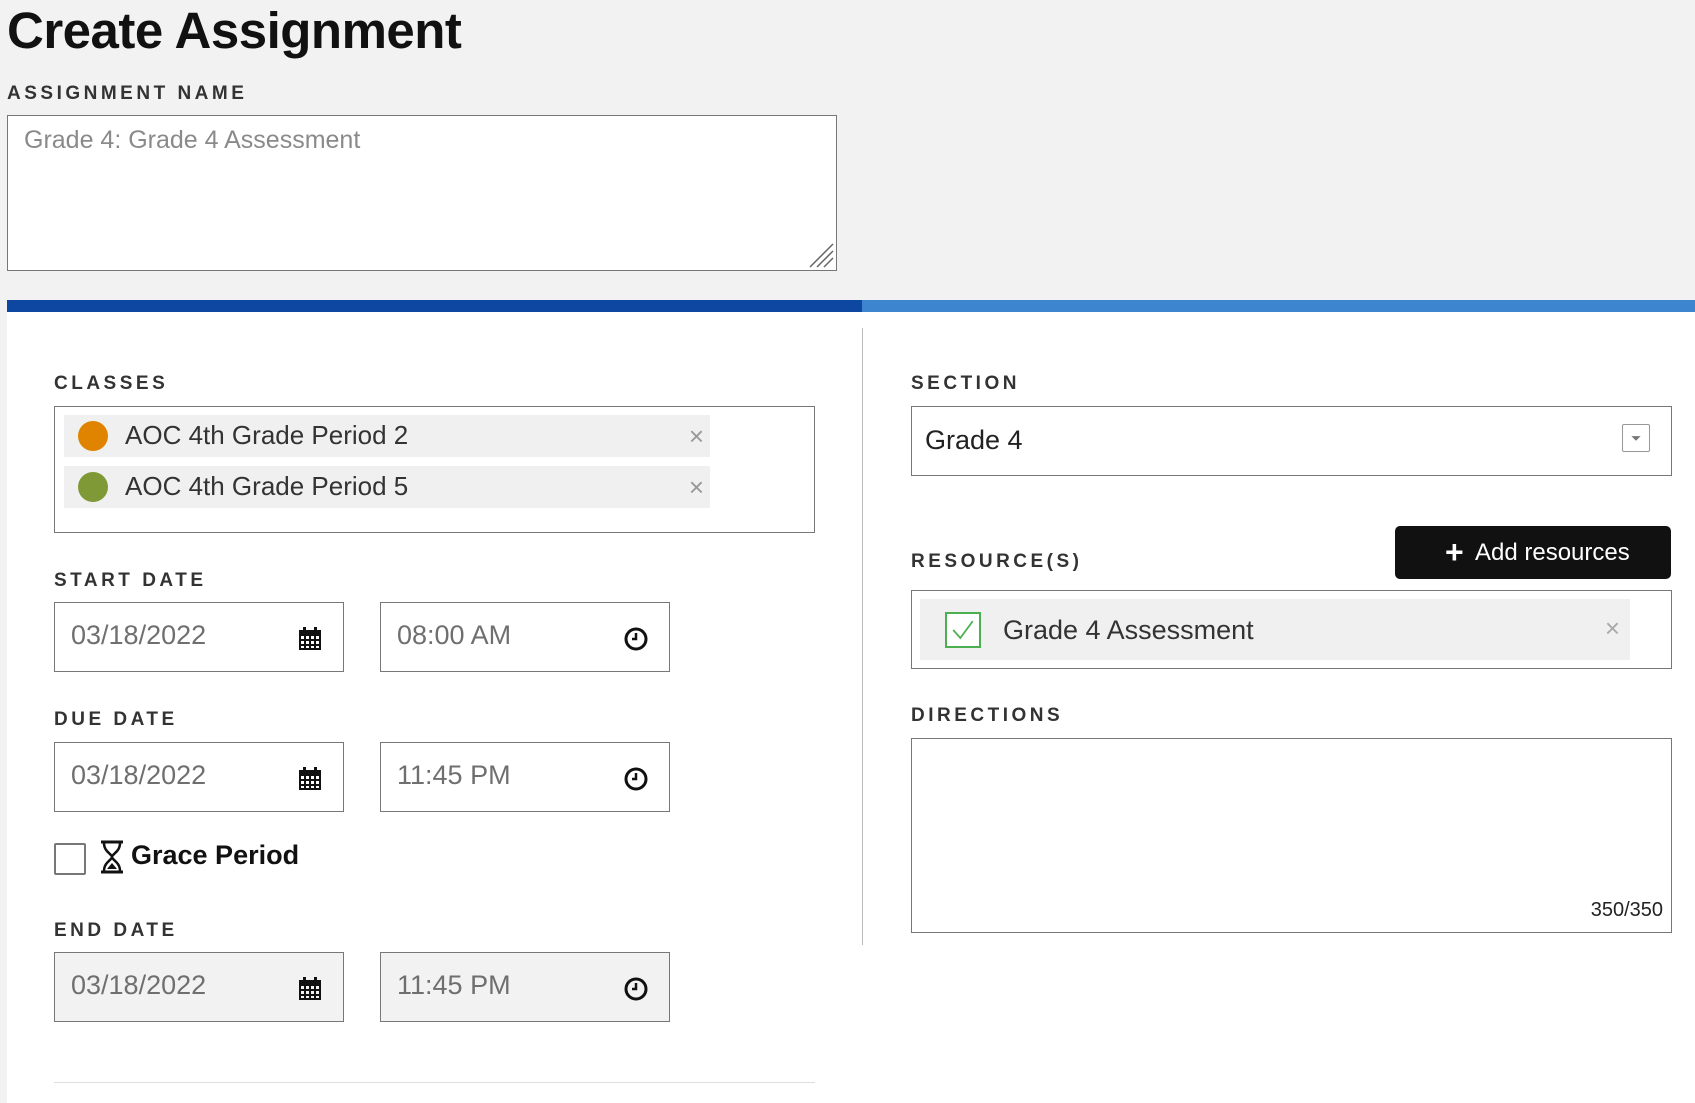 The height and width of the screenshot is (1103, 1695). I want to click on due-time-input: 11:45 PM, so click(525, 777).